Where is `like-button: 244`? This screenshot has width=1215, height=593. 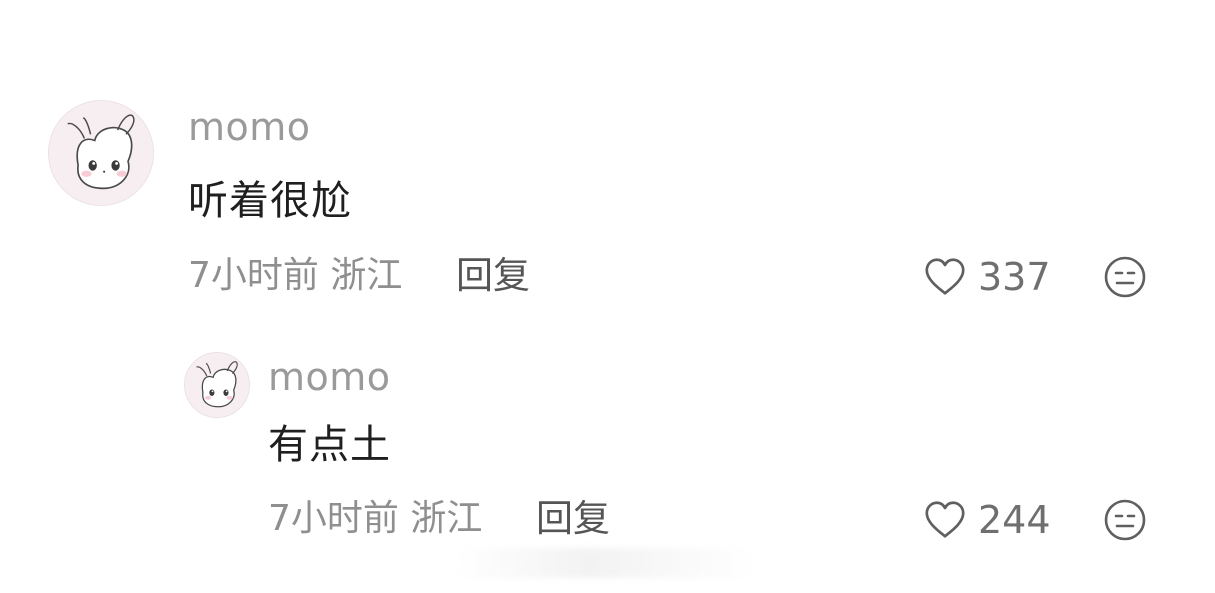
like-button: 244 is located at coordinates (986, 520).